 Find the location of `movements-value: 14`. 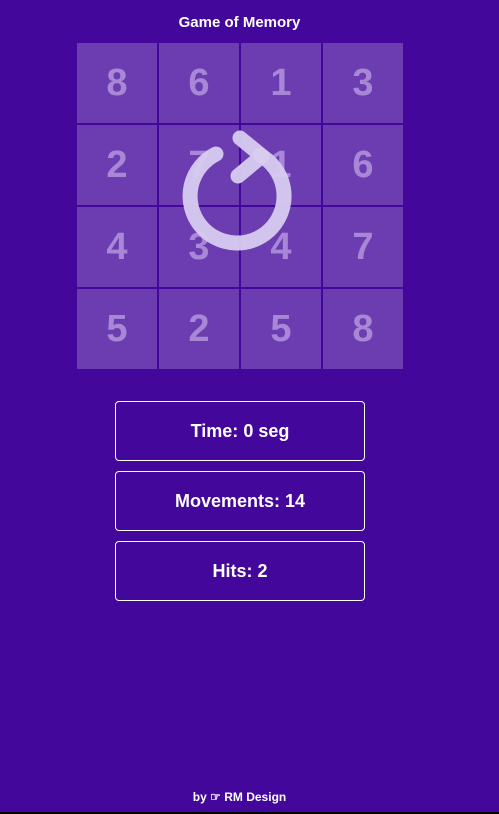

movements-value: 14 is located at coordinates (295, 500).